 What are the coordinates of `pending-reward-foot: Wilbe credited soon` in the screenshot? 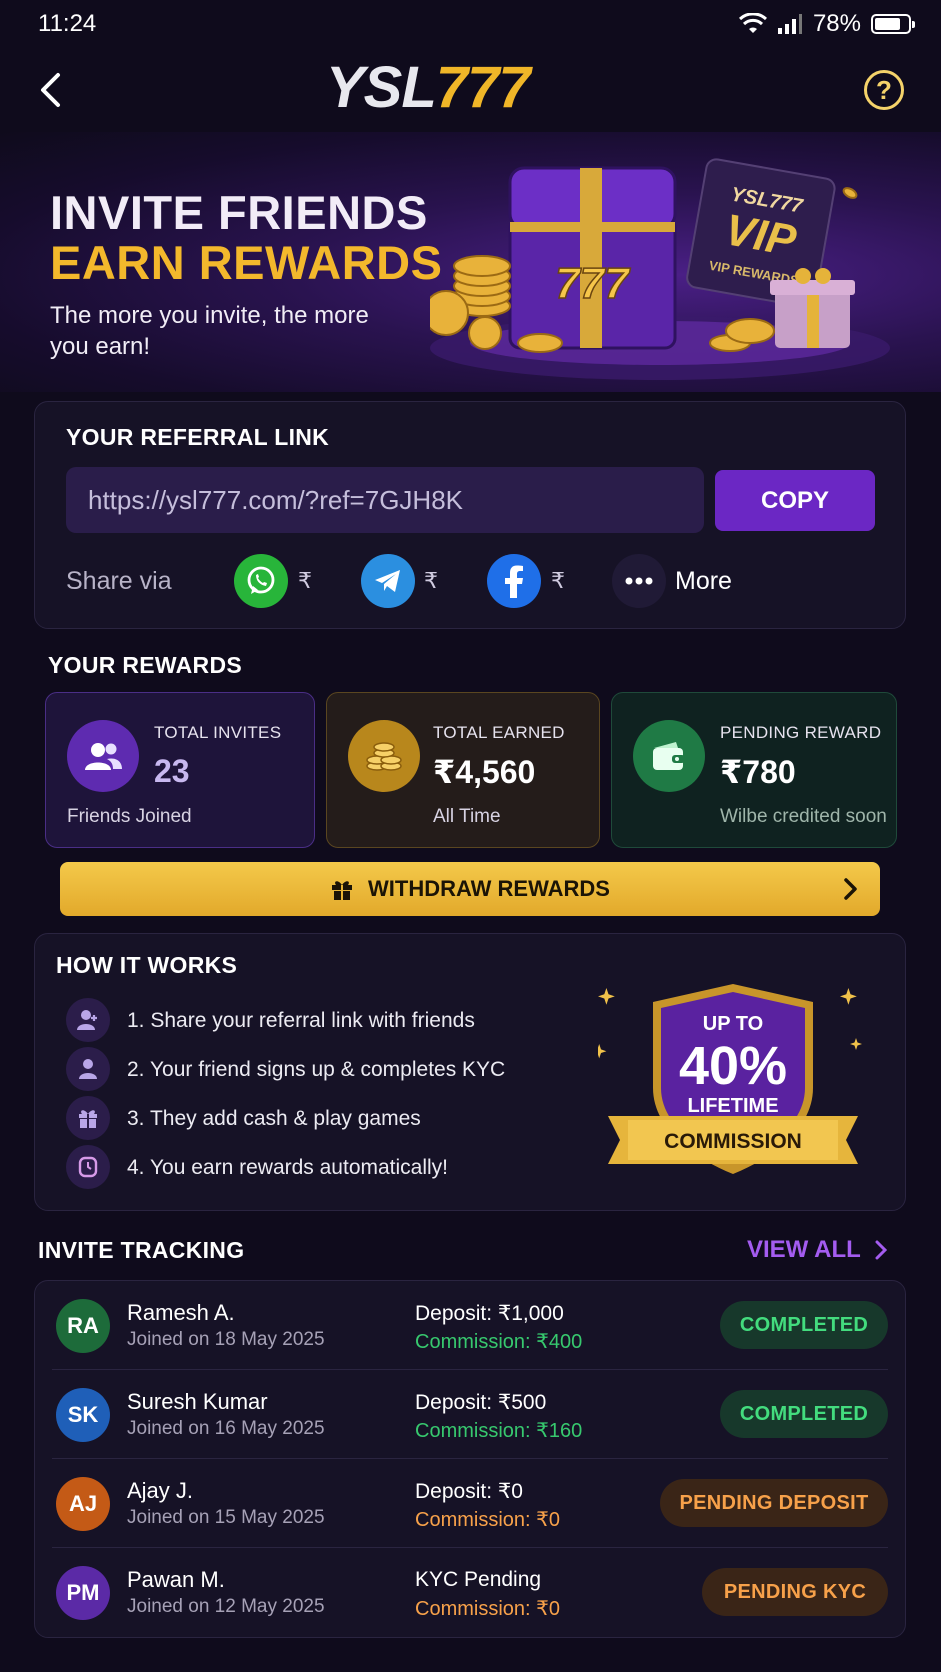 It's located at (803, 816).